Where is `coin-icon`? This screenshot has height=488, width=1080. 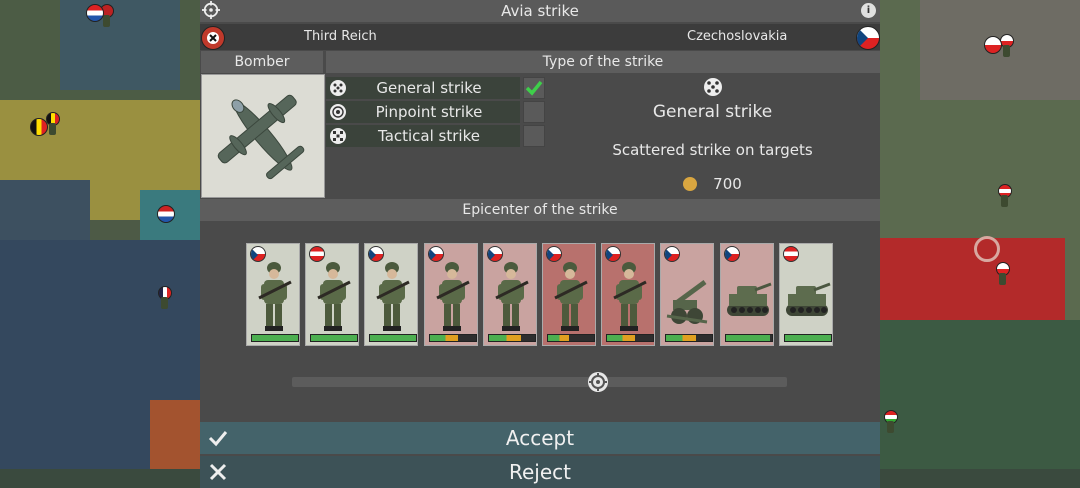 coin-icon is located at coordinates (690, 184).